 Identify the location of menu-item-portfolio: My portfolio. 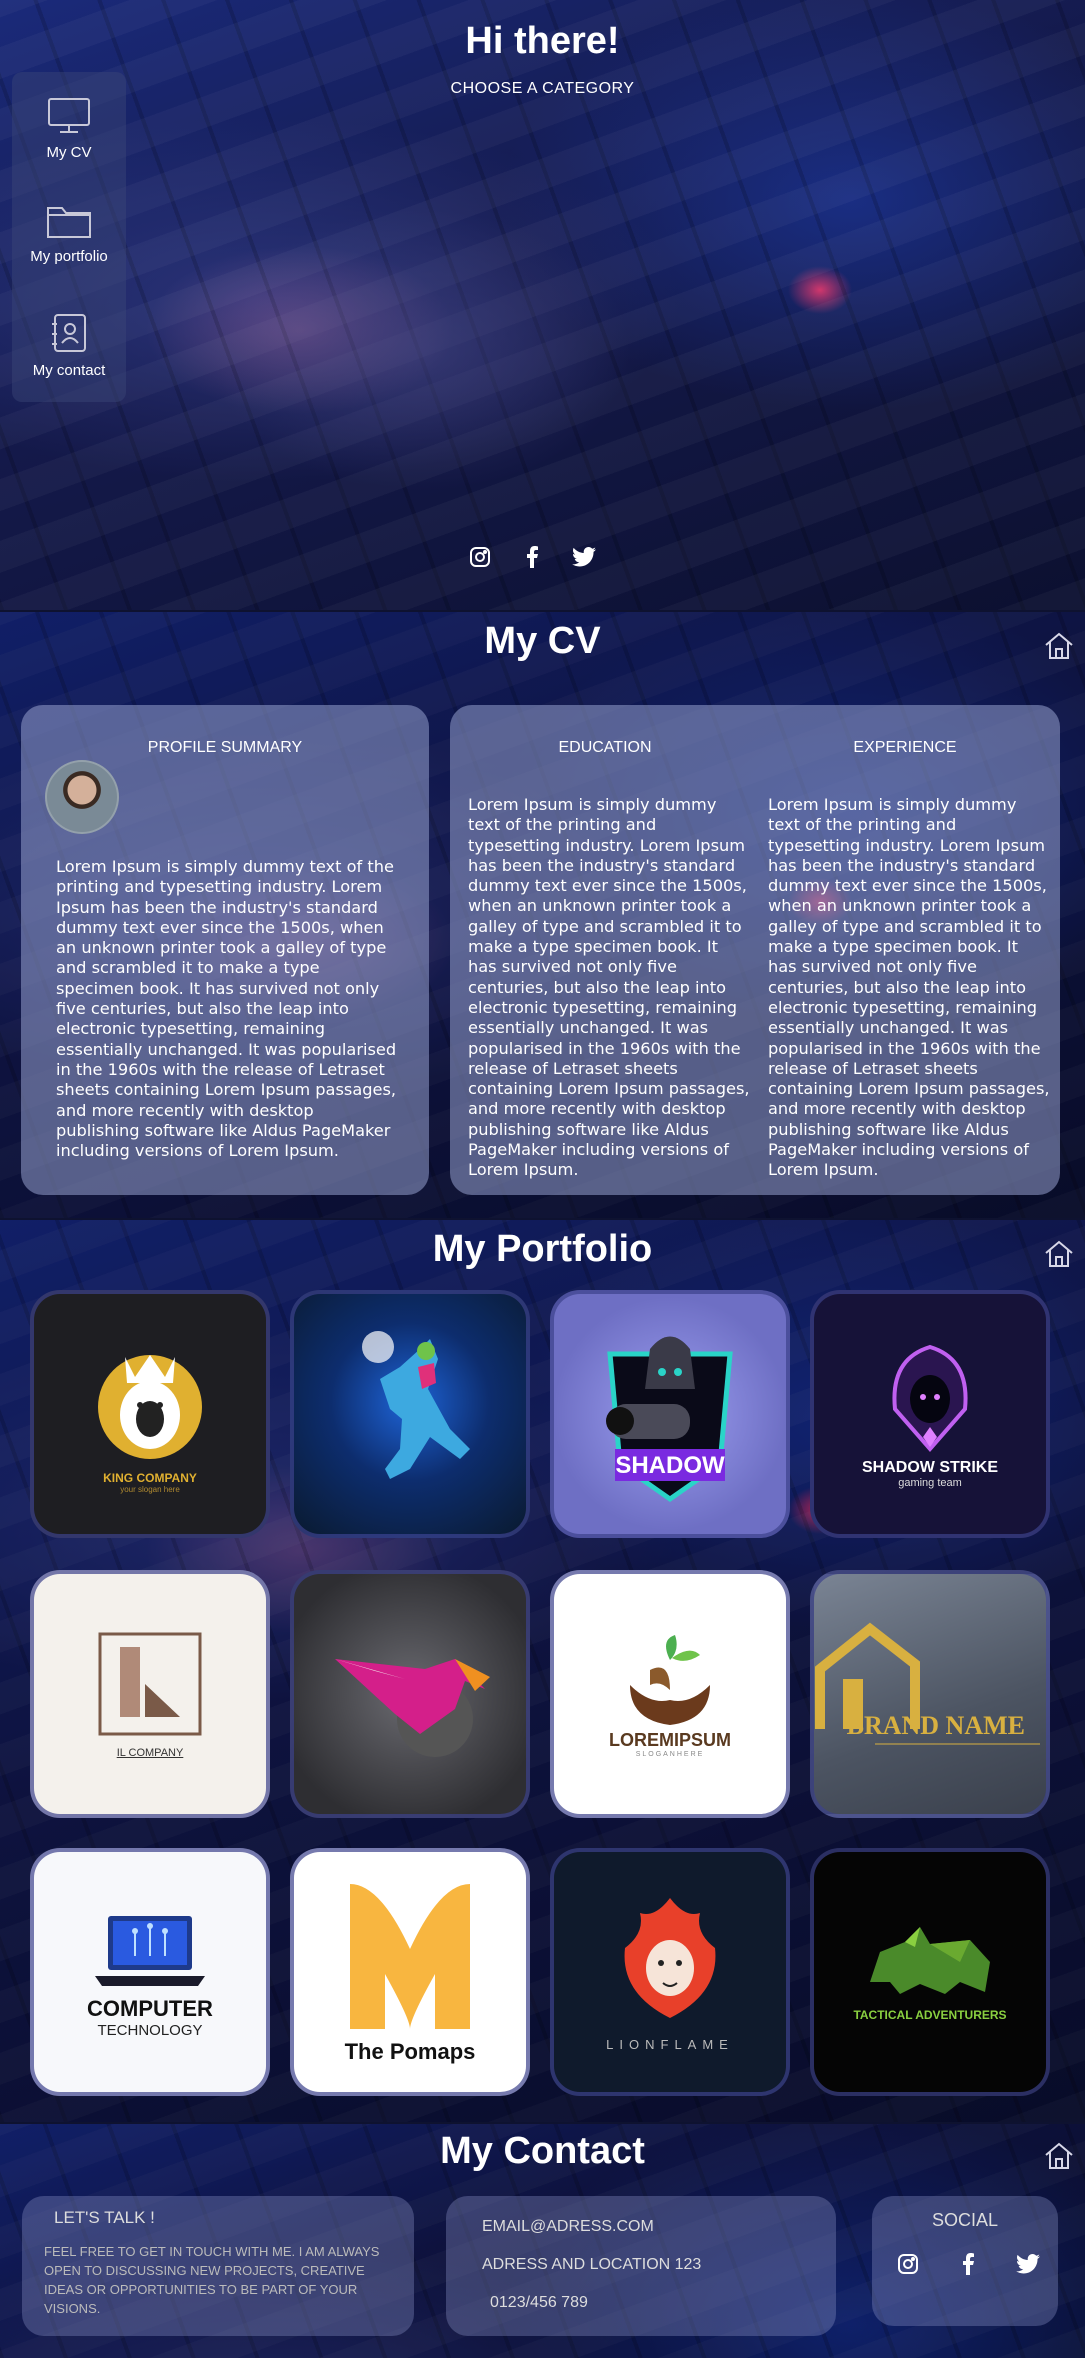
(69, 232).